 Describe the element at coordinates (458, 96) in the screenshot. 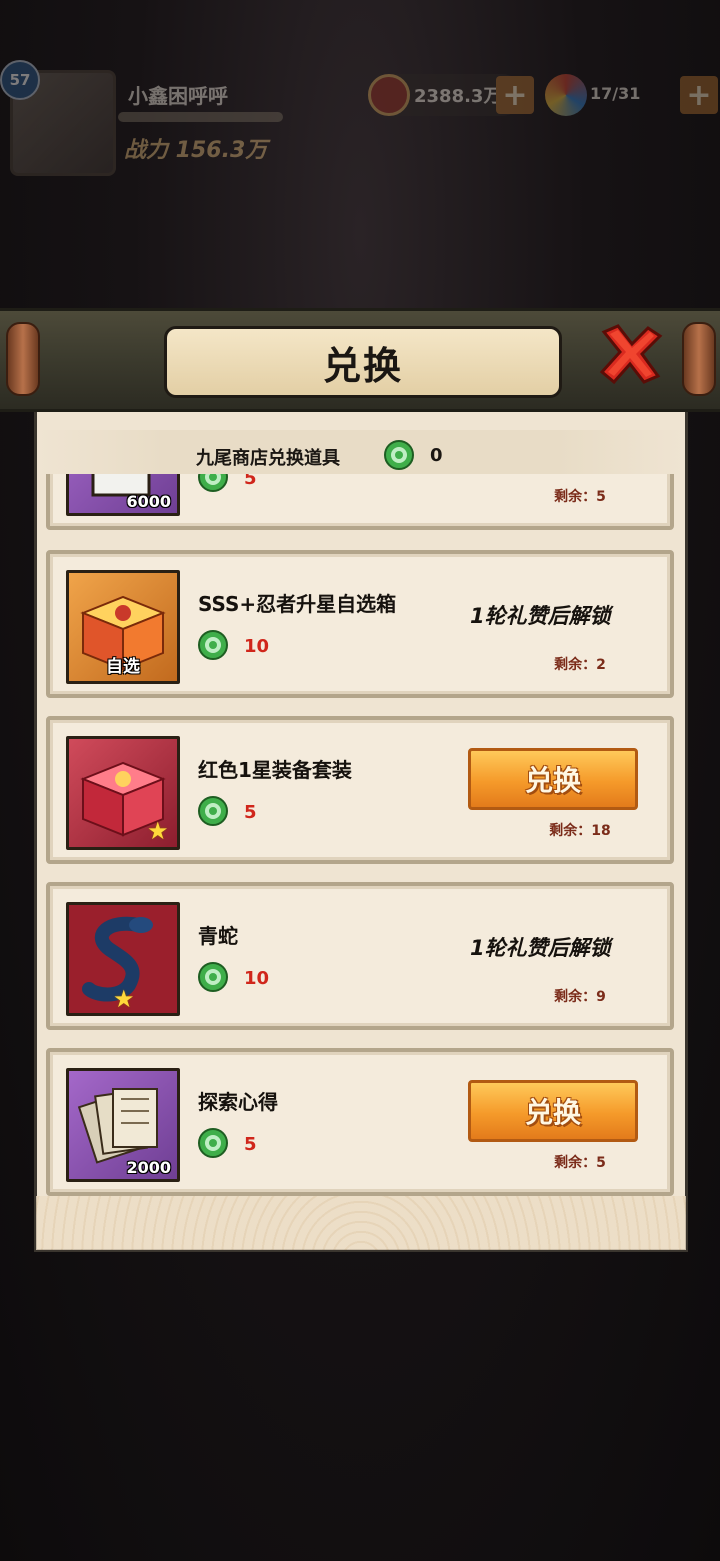

I see `coin-value: 2388.3万` at that location.